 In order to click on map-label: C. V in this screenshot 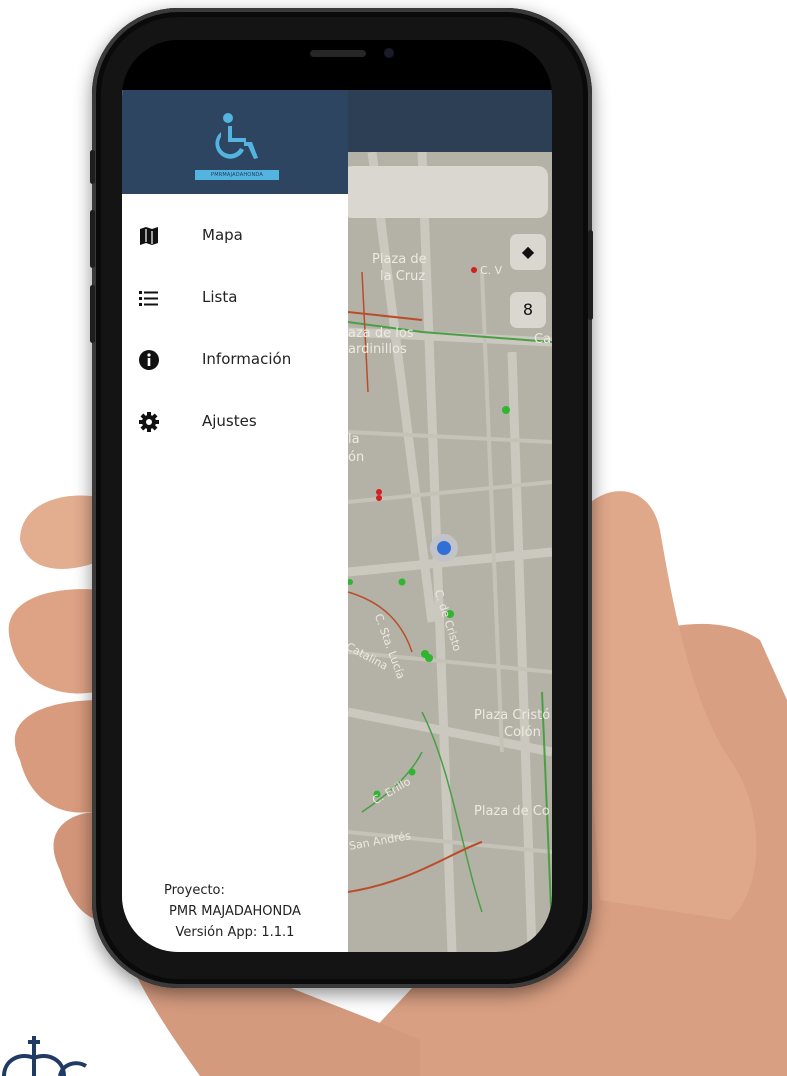, I will do `click(491, 270)`.